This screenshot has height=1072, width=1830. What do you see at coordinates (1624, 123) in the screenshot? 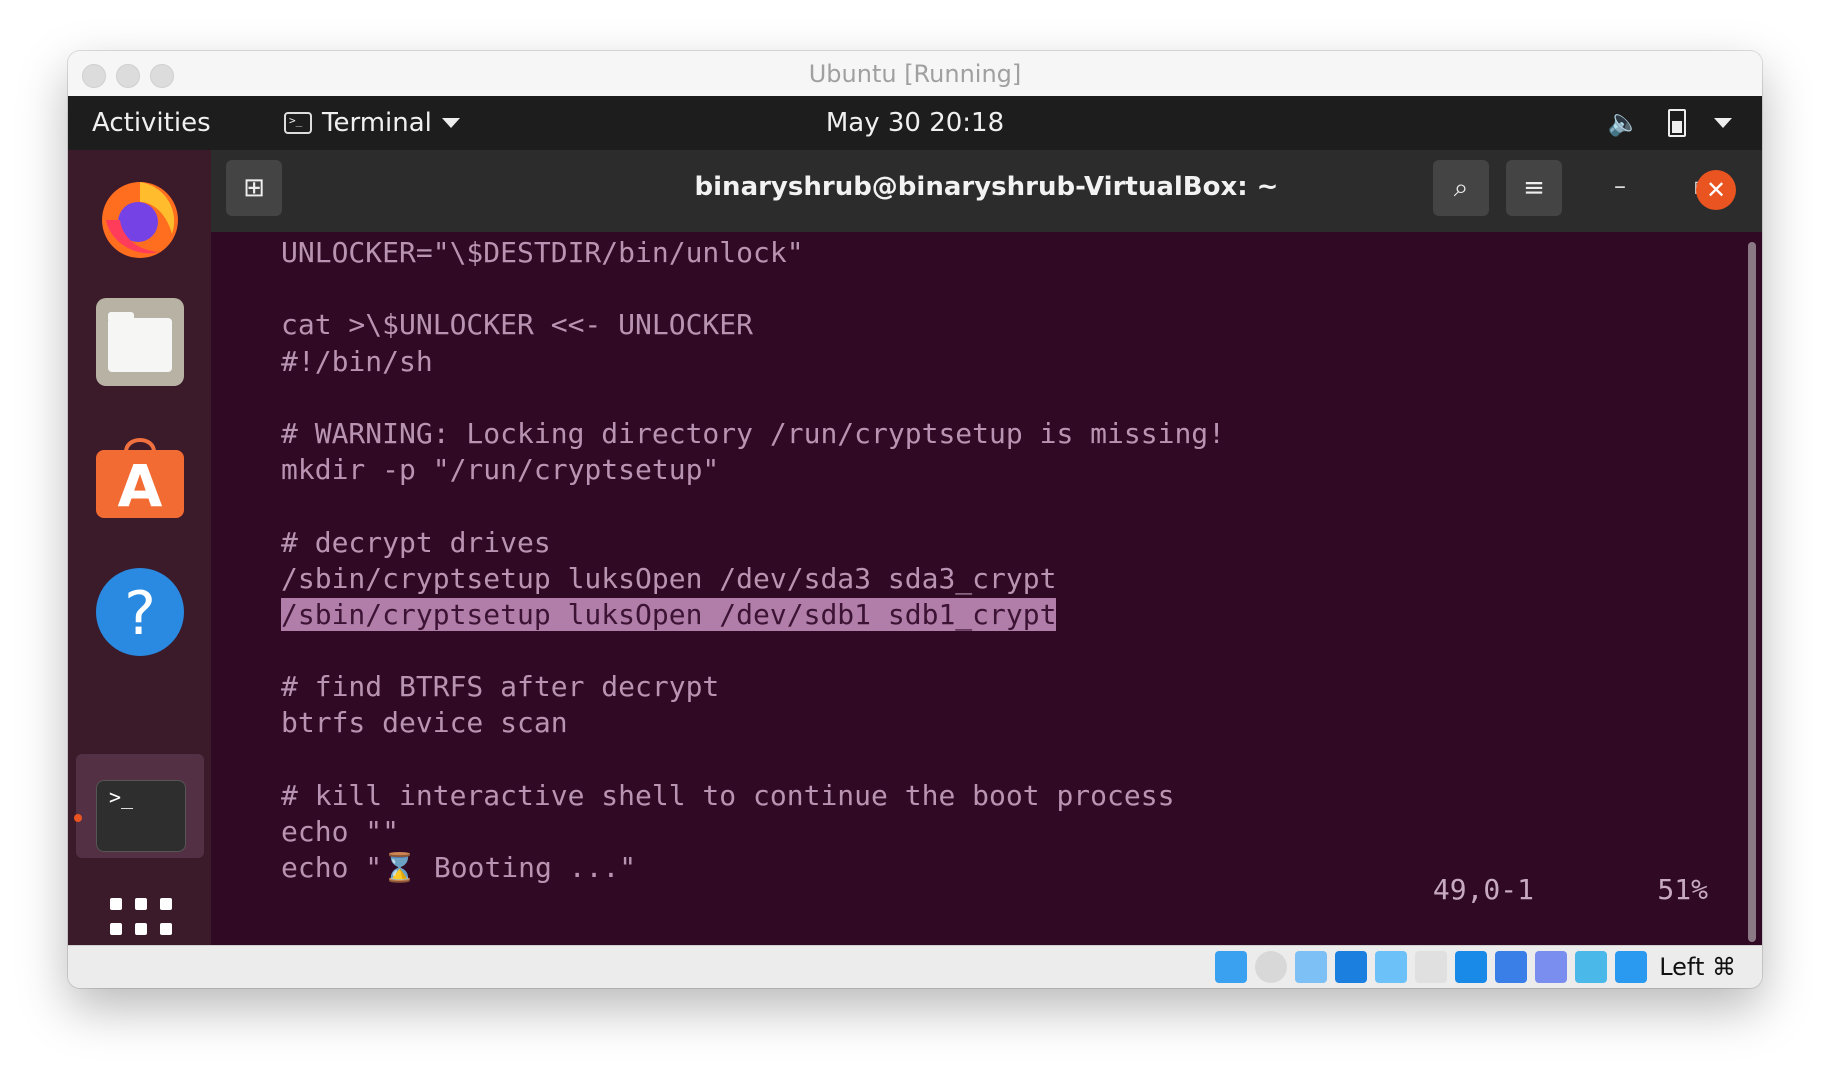
I see `volume-icon: 🔈` at bounding box center [1624, 123].